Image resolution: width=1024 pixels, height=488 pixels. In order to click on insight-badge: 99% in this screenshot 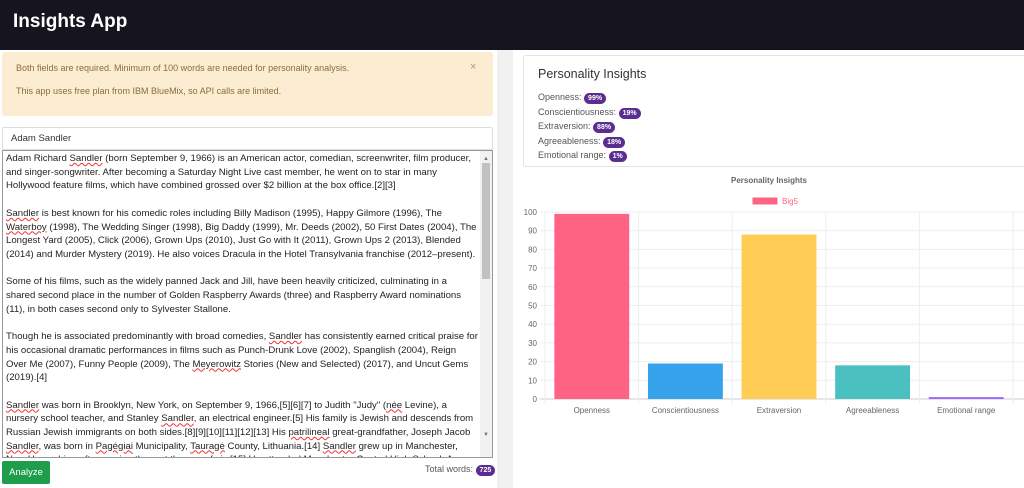, I will do `click(595, 98)`.